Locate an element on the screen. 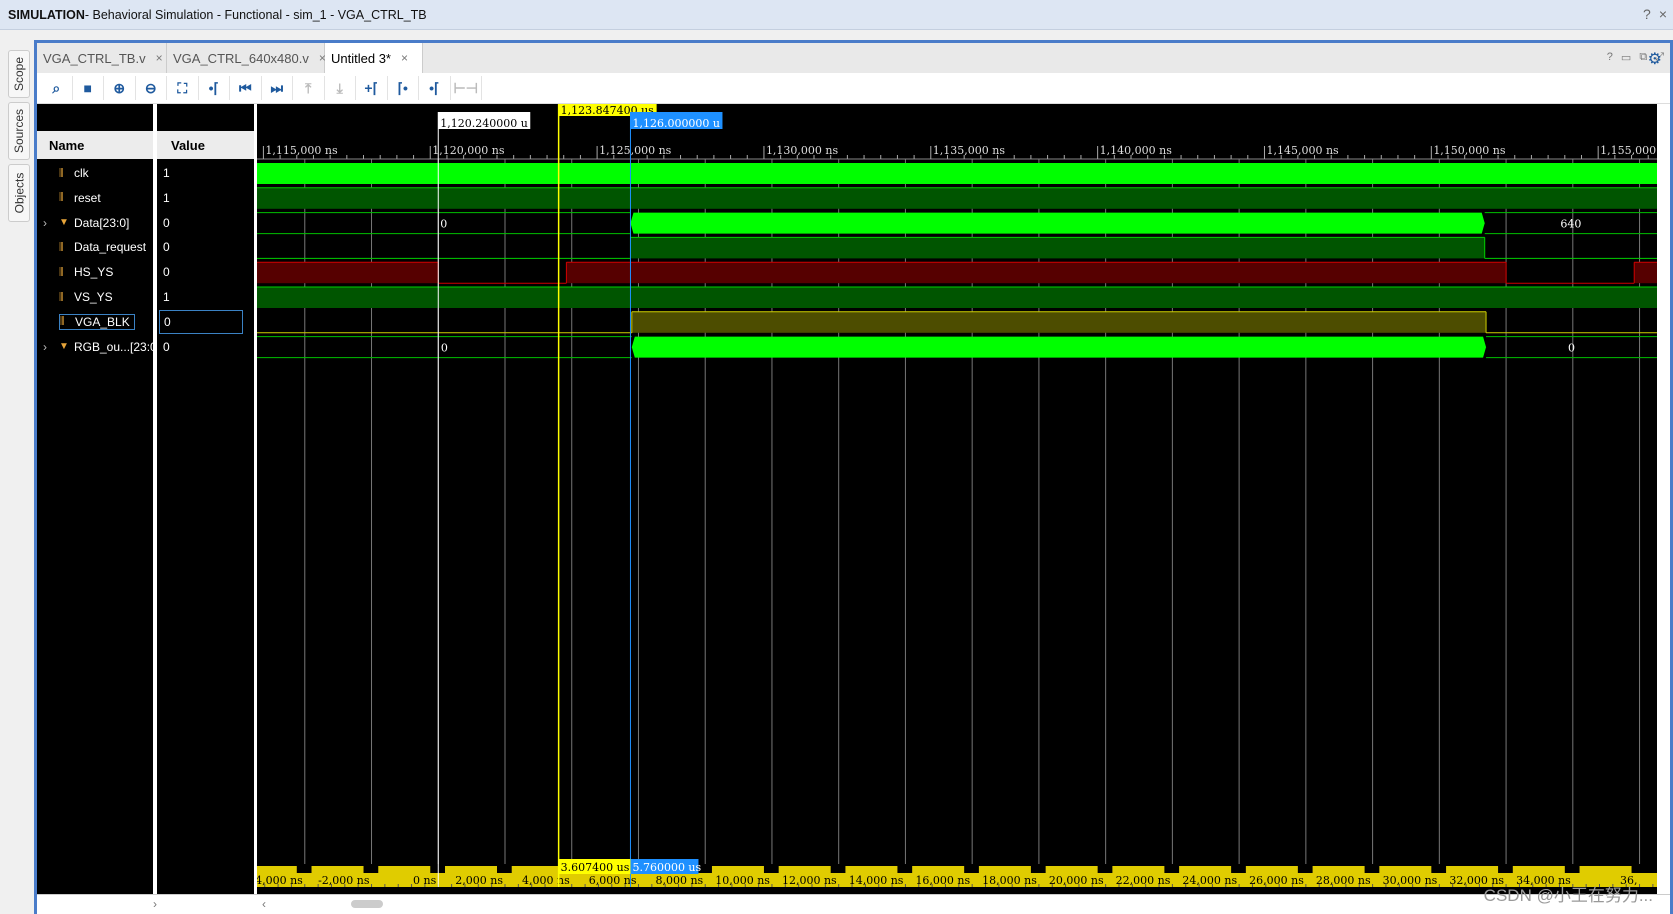 The width and height of the screenshot is (1673, 914). scroll-left-icon: ‹ is located at coordinates (264, 904).